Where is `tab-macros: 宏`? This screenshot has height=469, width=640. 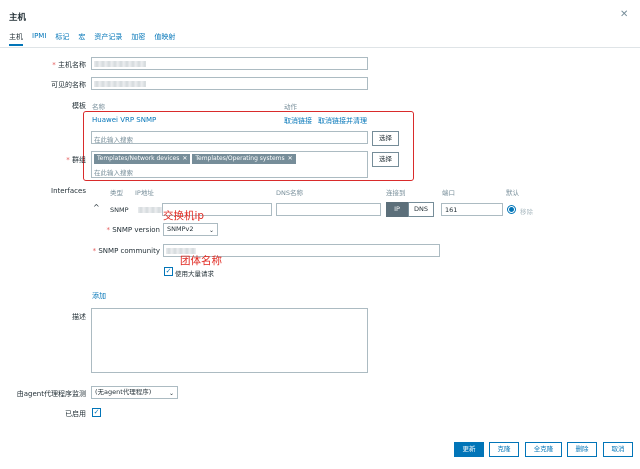 tab-macros: 宏 is located at coordinates (81, 39).